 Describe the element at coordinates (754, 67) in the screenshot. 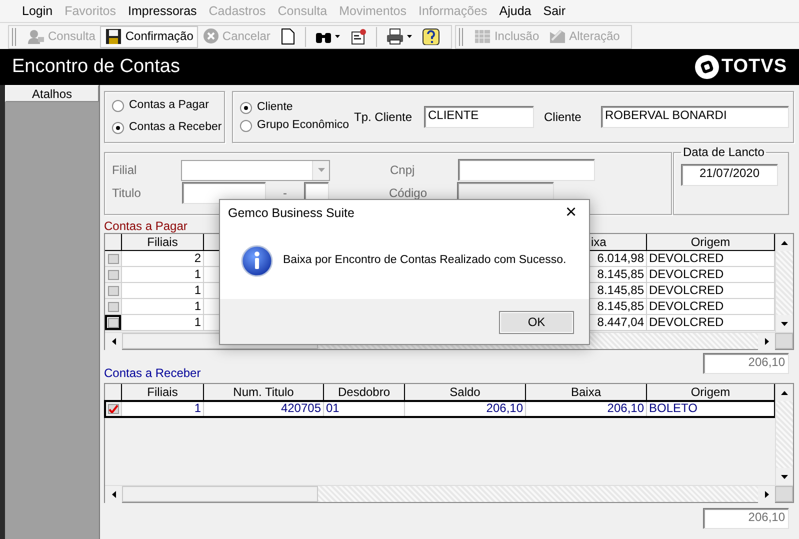

I see `logo-text: TOTVS` at that location.